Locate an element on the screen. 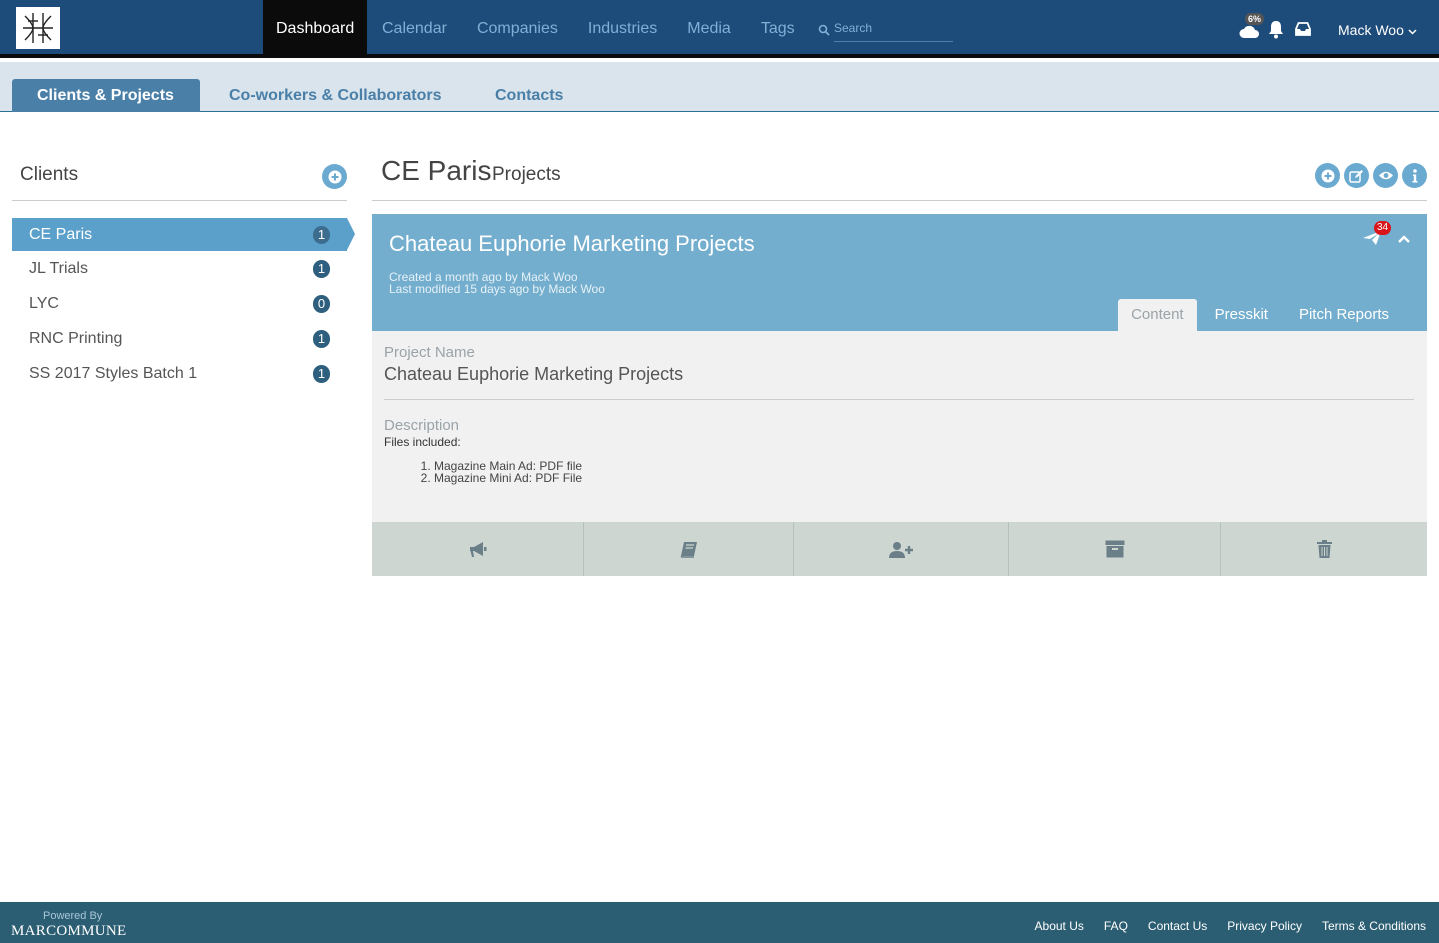 The height and width of the screenshot is (943, 1439). projects-subtitle: Projects is located at coordinates (526, 174).